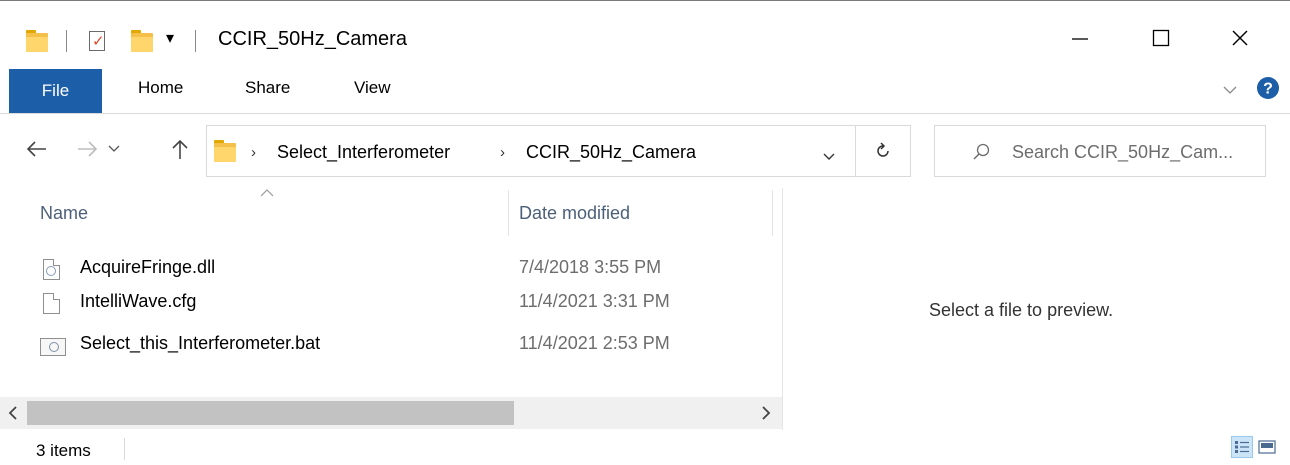  I want to click on details-view-button, so click(1242, 447).